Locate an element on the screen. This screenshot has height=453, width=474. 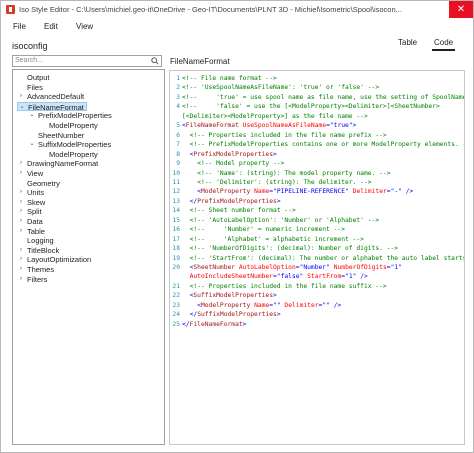
tree-item: SheetNumber is located at coordinates (56, 135).